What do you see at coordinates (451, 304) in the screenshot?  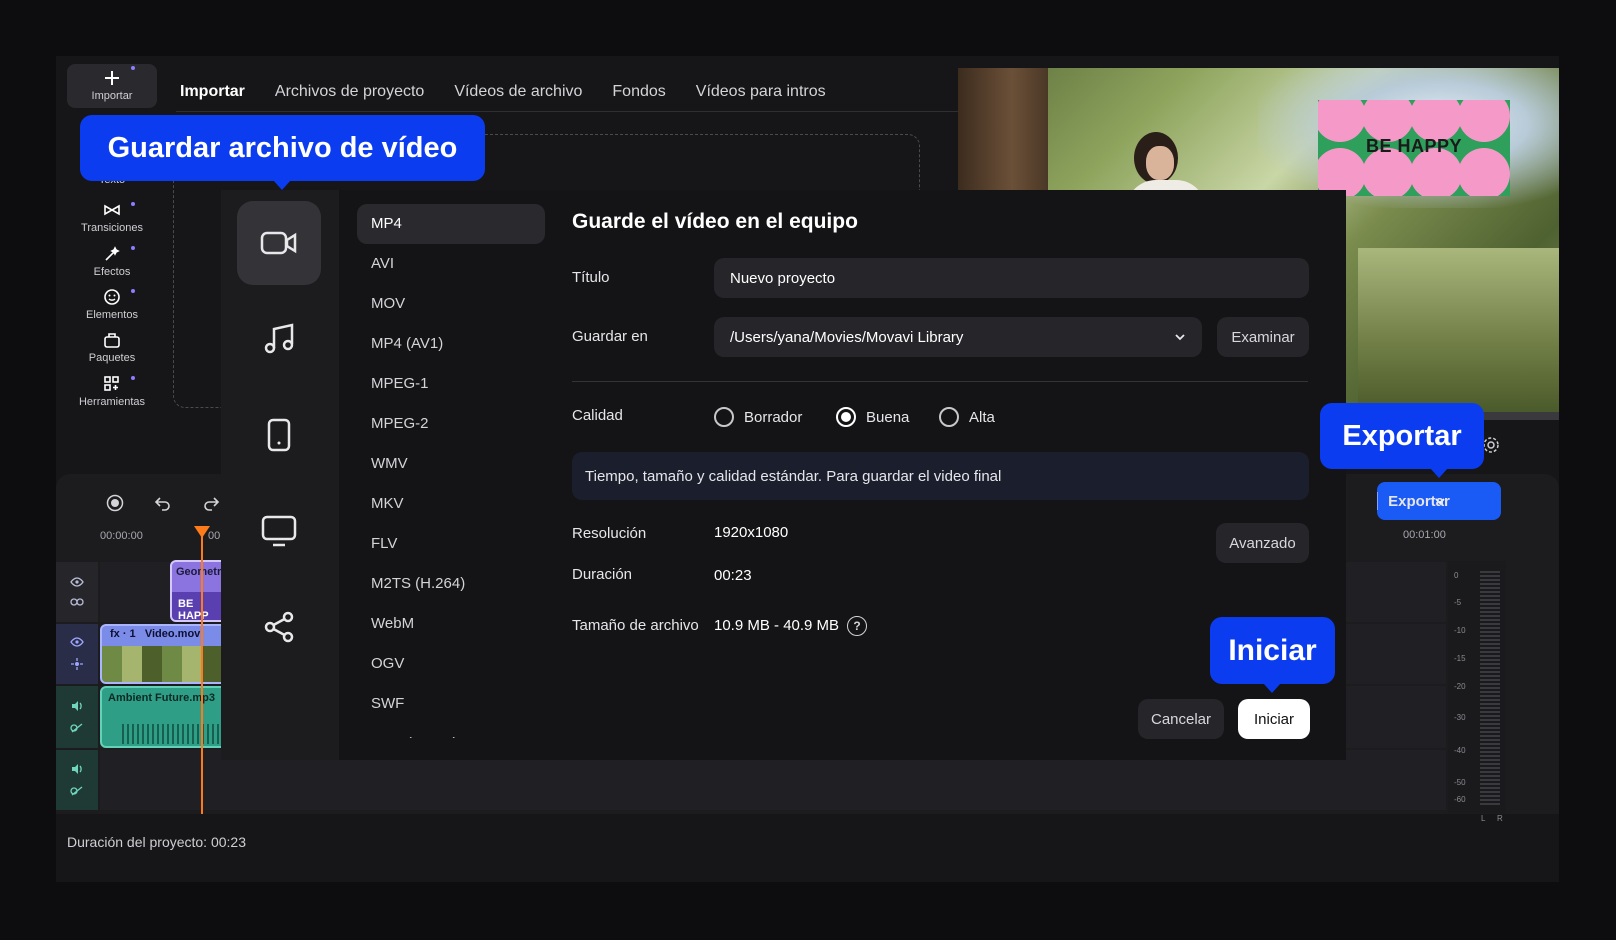 I see `format-mov: MOV` at bounding box center [451, 304].